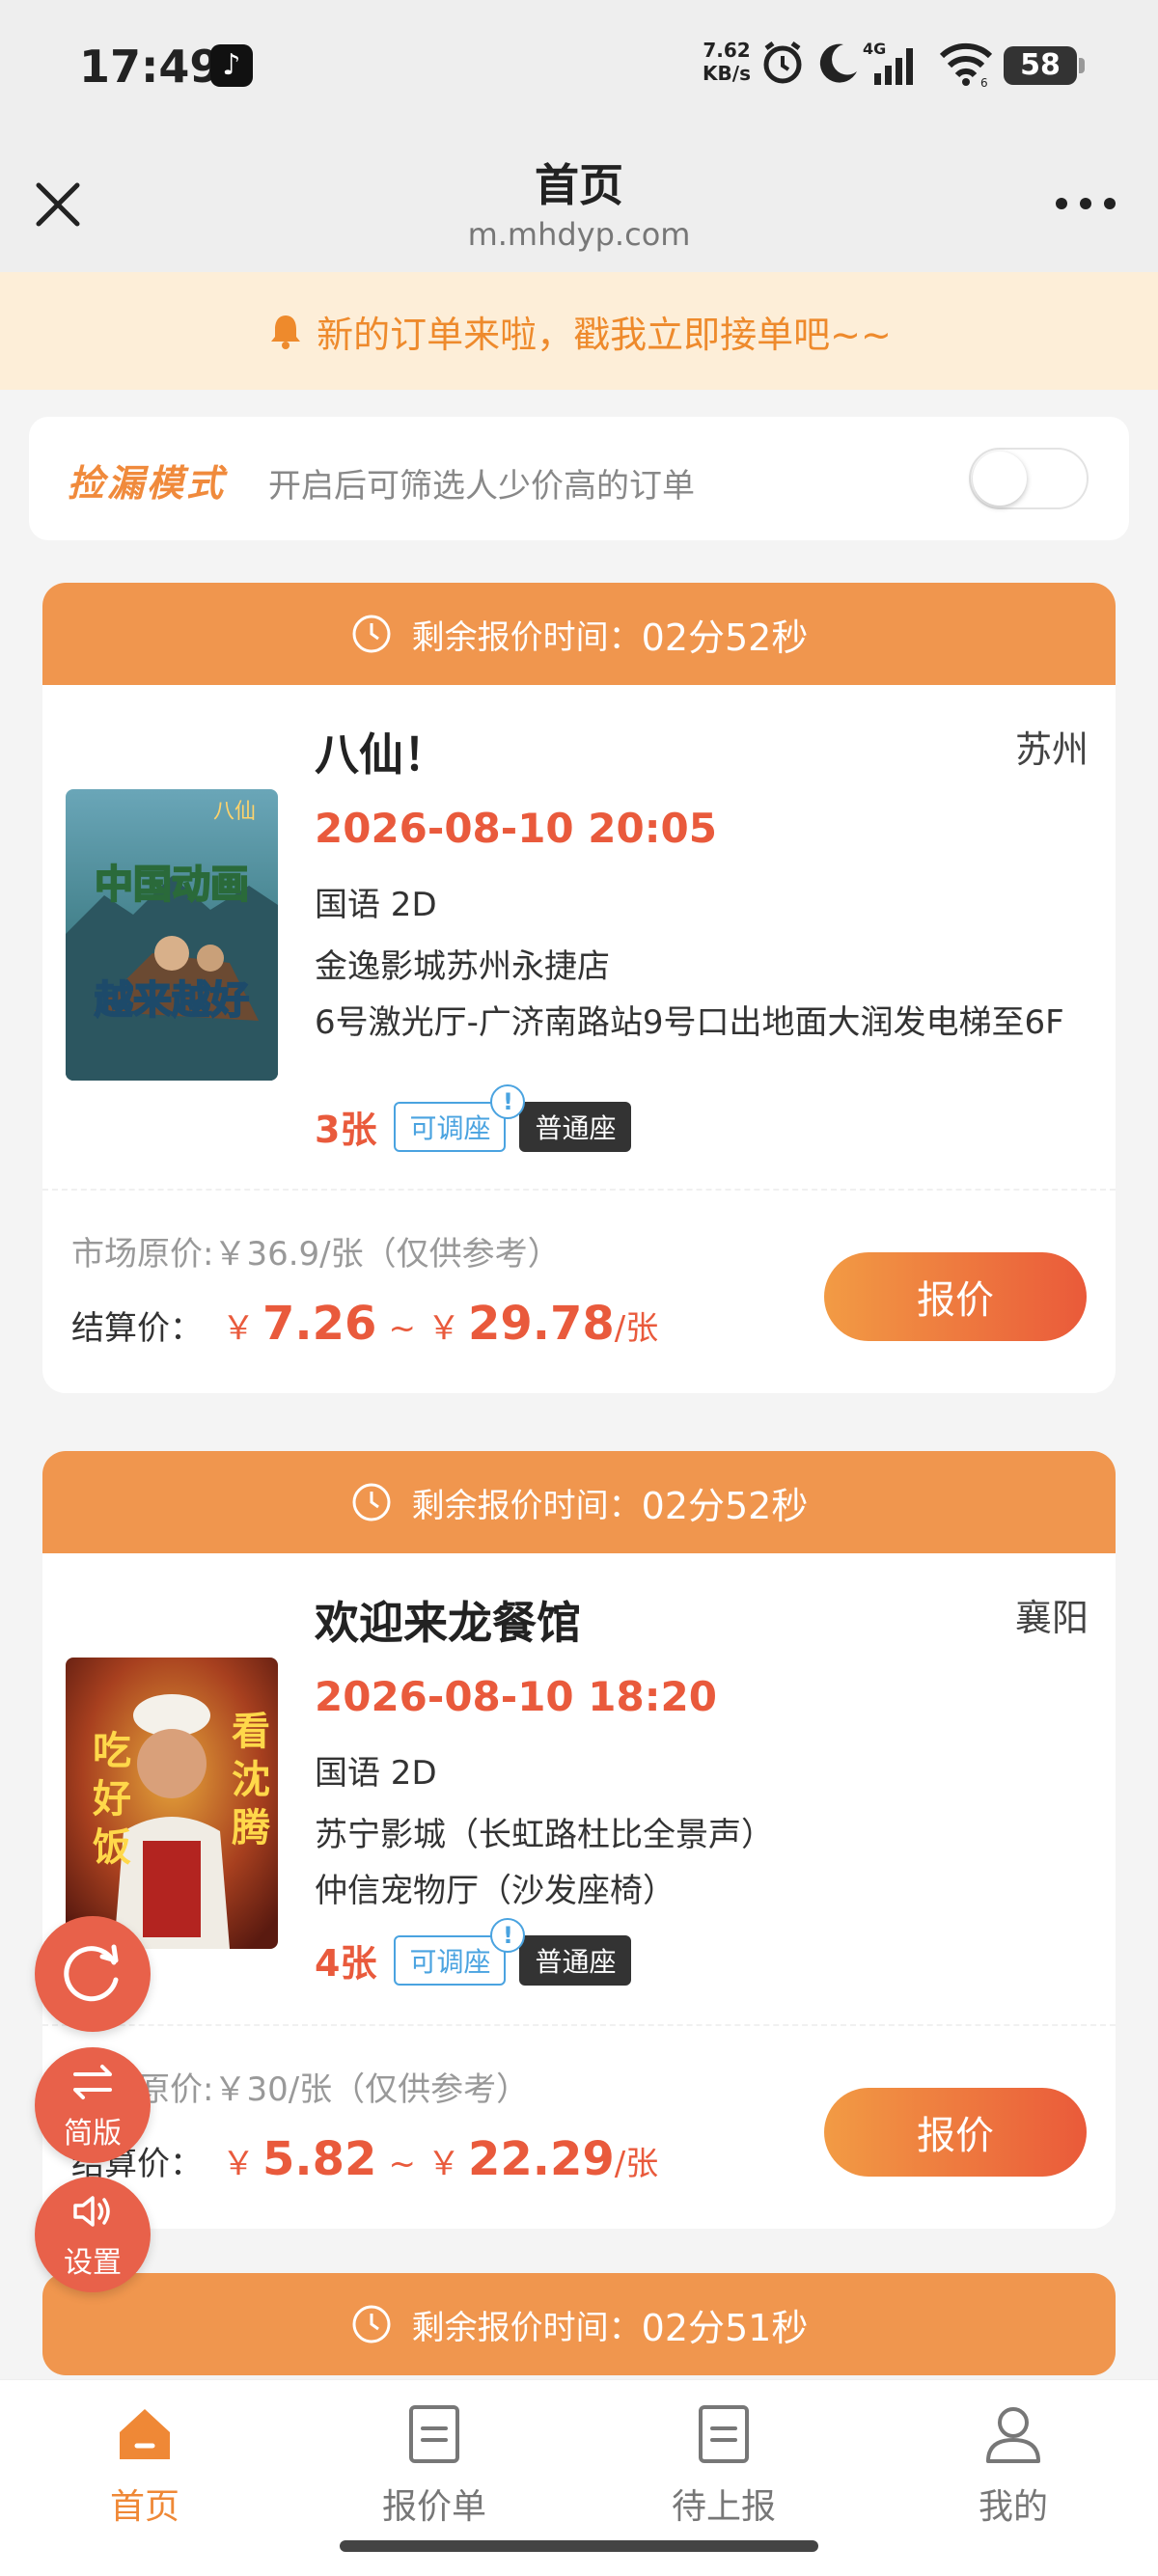  Describe the element at coordinates (1000, 479) in the screenshot. I see `toggle-knob` at that location.